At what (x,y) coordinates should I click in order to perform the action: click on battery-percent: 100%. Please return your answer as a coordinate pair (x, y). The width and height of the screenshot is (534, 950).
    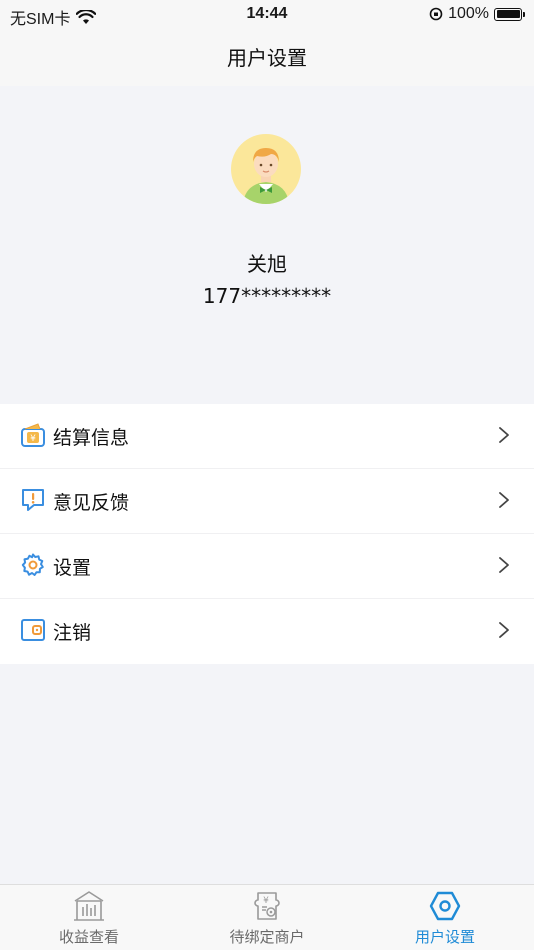
    Looking at the image, I should click on (468, 13).